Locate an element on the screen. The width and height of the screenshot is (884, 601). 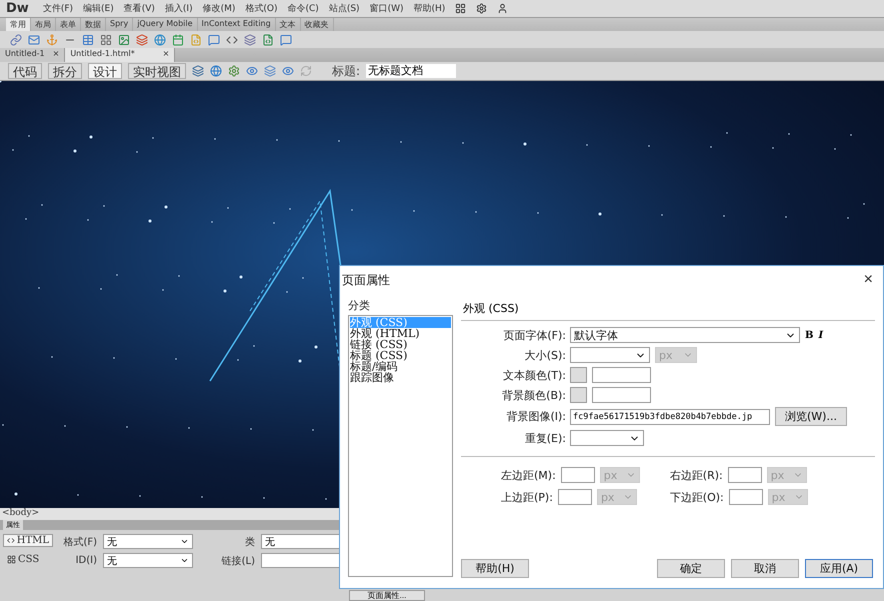
field-label: 页面字体(F): is located at coordinates (534, 335).